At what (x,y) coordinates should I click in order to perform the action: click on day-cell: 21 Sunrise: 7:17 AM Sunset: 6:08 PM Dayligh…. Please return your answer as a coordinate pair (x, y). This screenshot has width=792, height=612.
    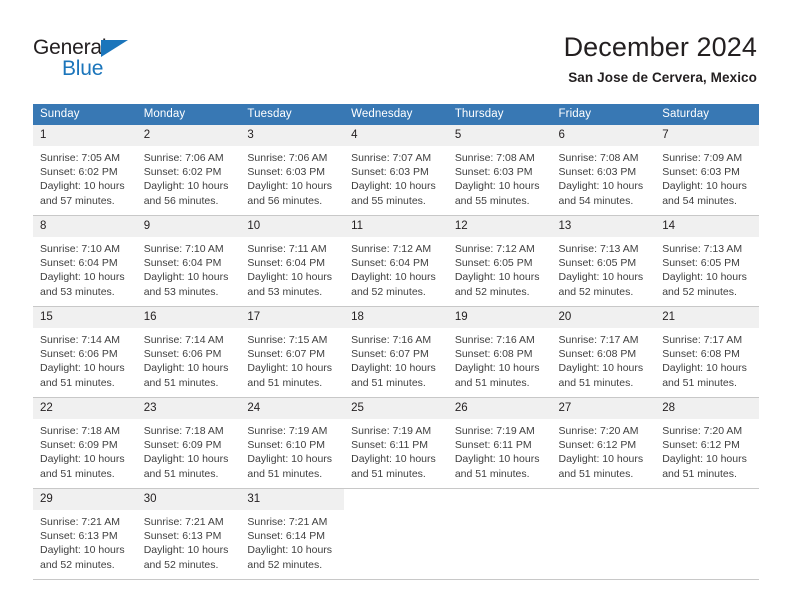
    Looking at the image, I should click on (707, 352).